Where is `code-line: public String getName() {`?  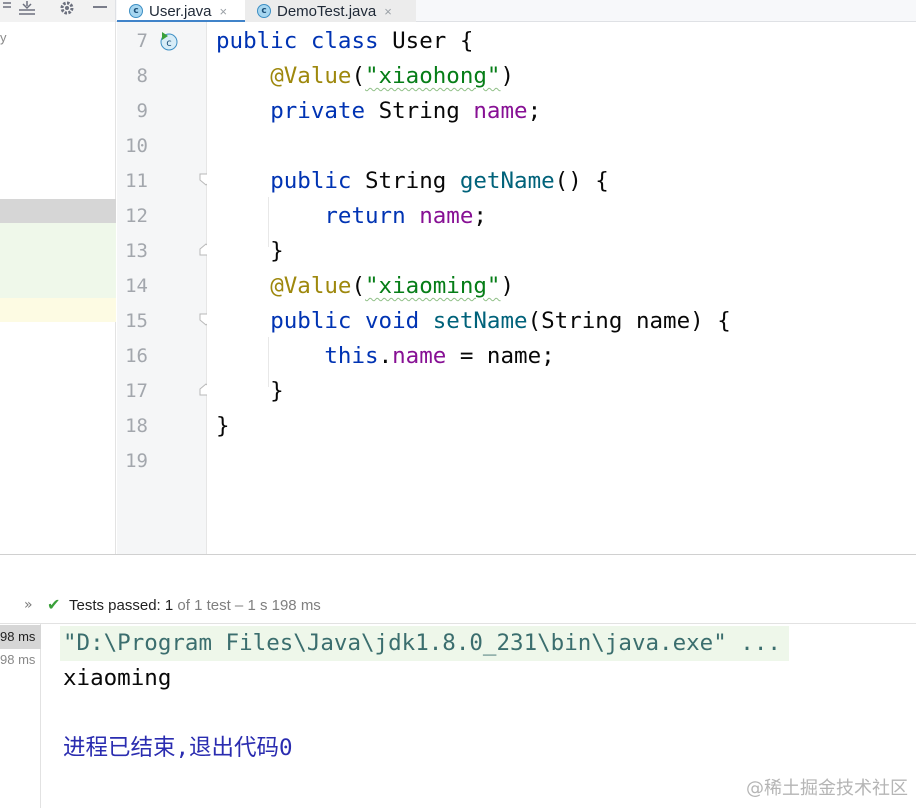
code-line: public String getName() { is located at coordinates (412, 181).